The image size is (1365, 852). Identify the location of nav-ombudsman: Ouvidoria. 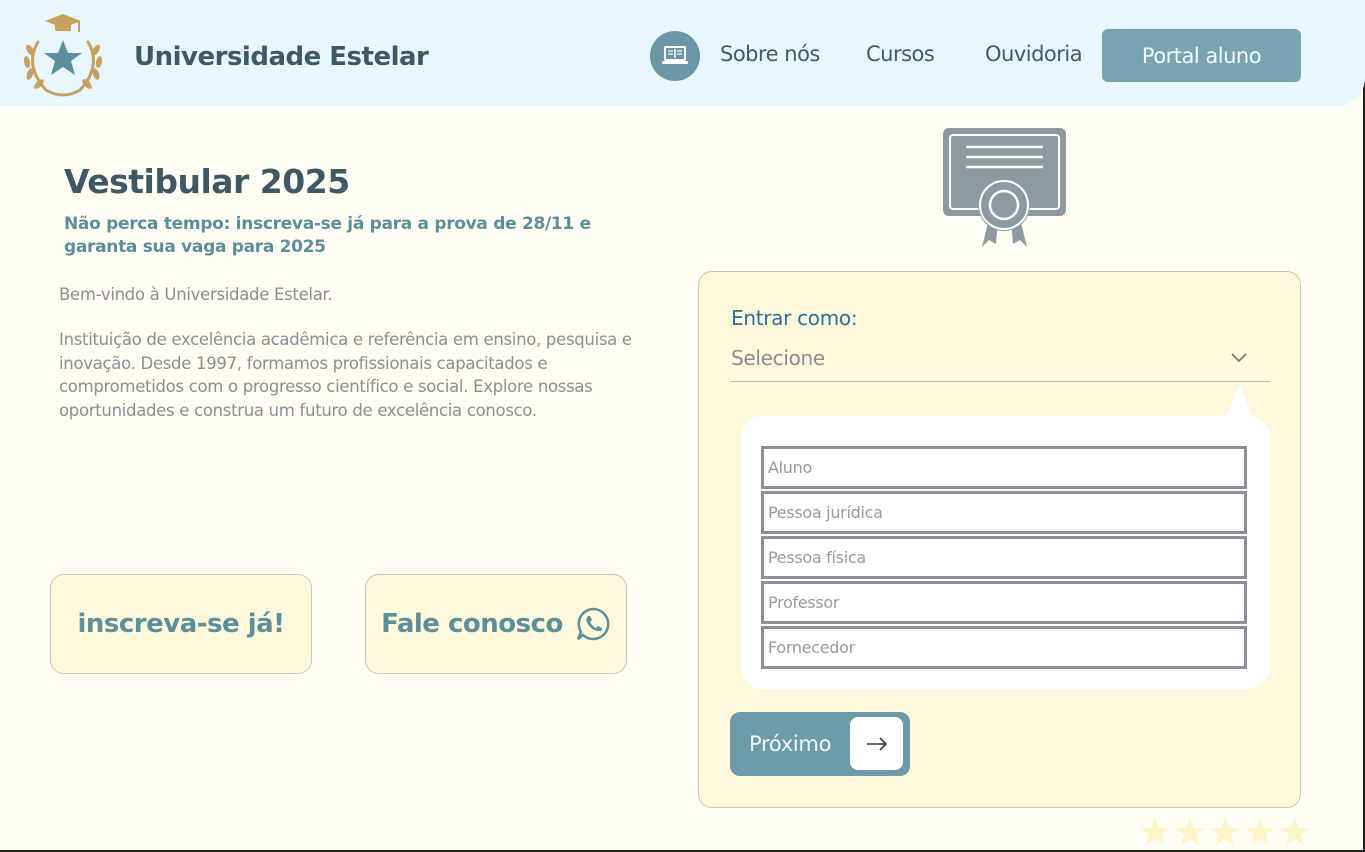
(1034, 54).